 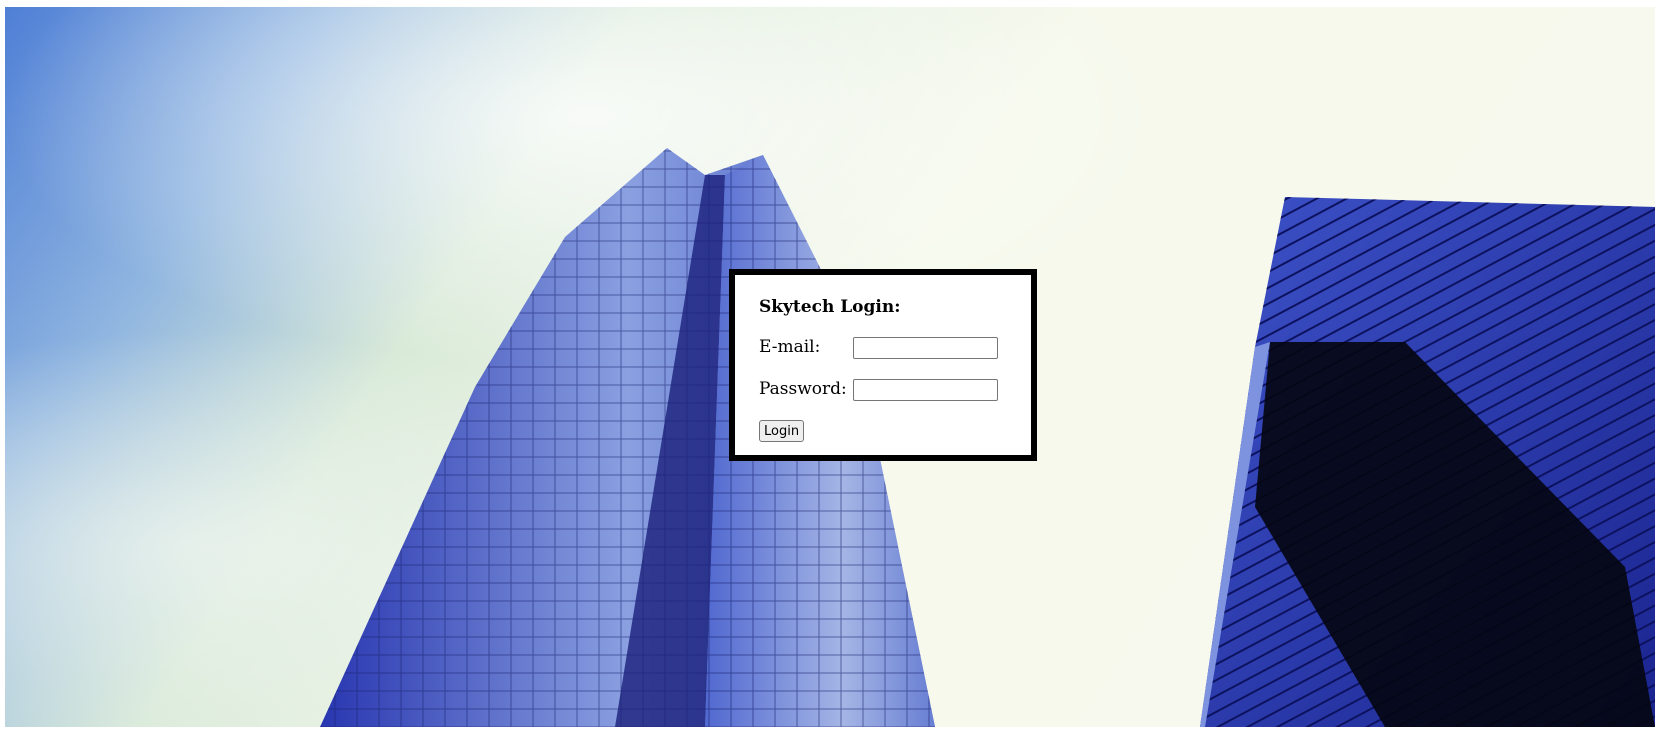 What do you see at coordinates (803, 389) in the screenshot?
I see `password-label: Password:` at bounding box center [803, 389].